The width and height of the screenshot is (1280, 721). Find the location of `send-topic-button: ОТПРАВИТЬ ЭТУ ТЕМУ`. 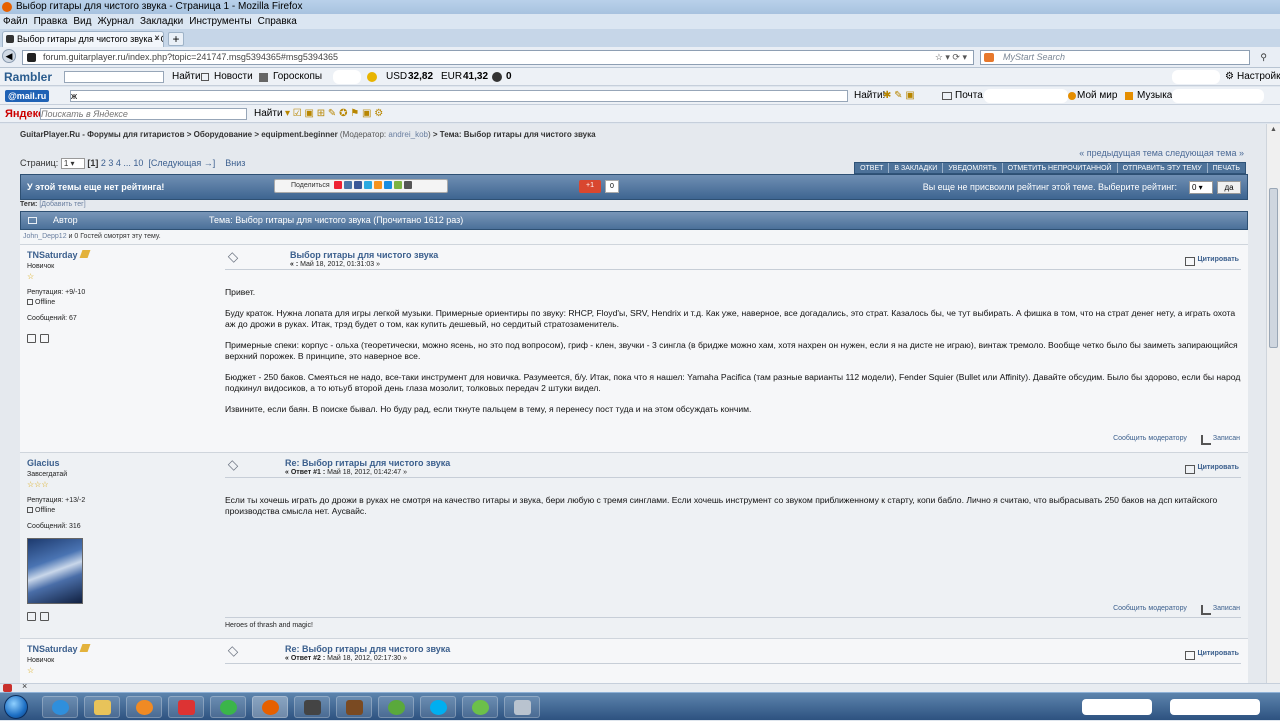

send-topic-button: ОТПРАВИТЬ ЭТУ ТЕМУ is located at coordinates (1161, 168).